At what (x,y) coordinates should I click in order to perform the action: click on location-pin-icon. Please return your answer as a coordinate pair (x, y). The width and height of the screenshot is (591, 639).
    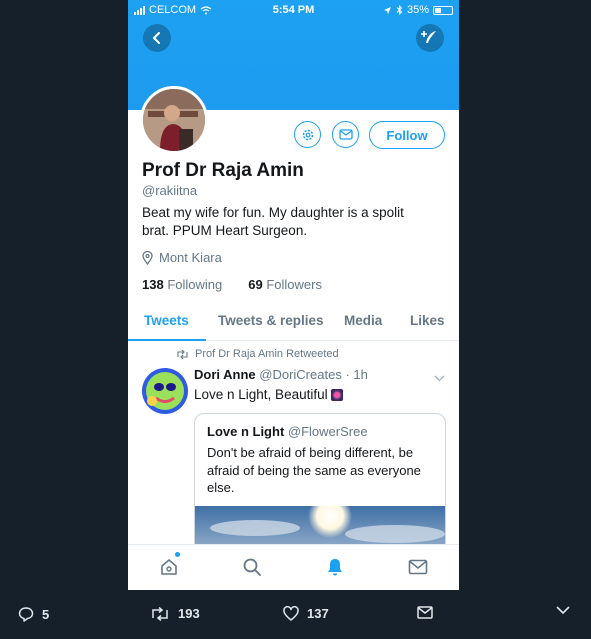
    Looking at the image, I should click on (147, 257).